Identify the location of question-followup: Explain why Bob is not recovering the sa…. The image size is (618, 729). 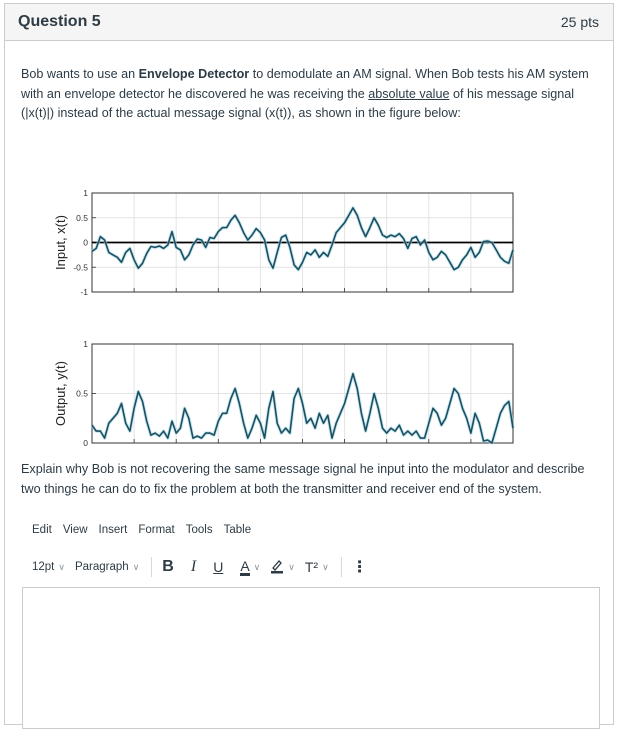
(303, 479).